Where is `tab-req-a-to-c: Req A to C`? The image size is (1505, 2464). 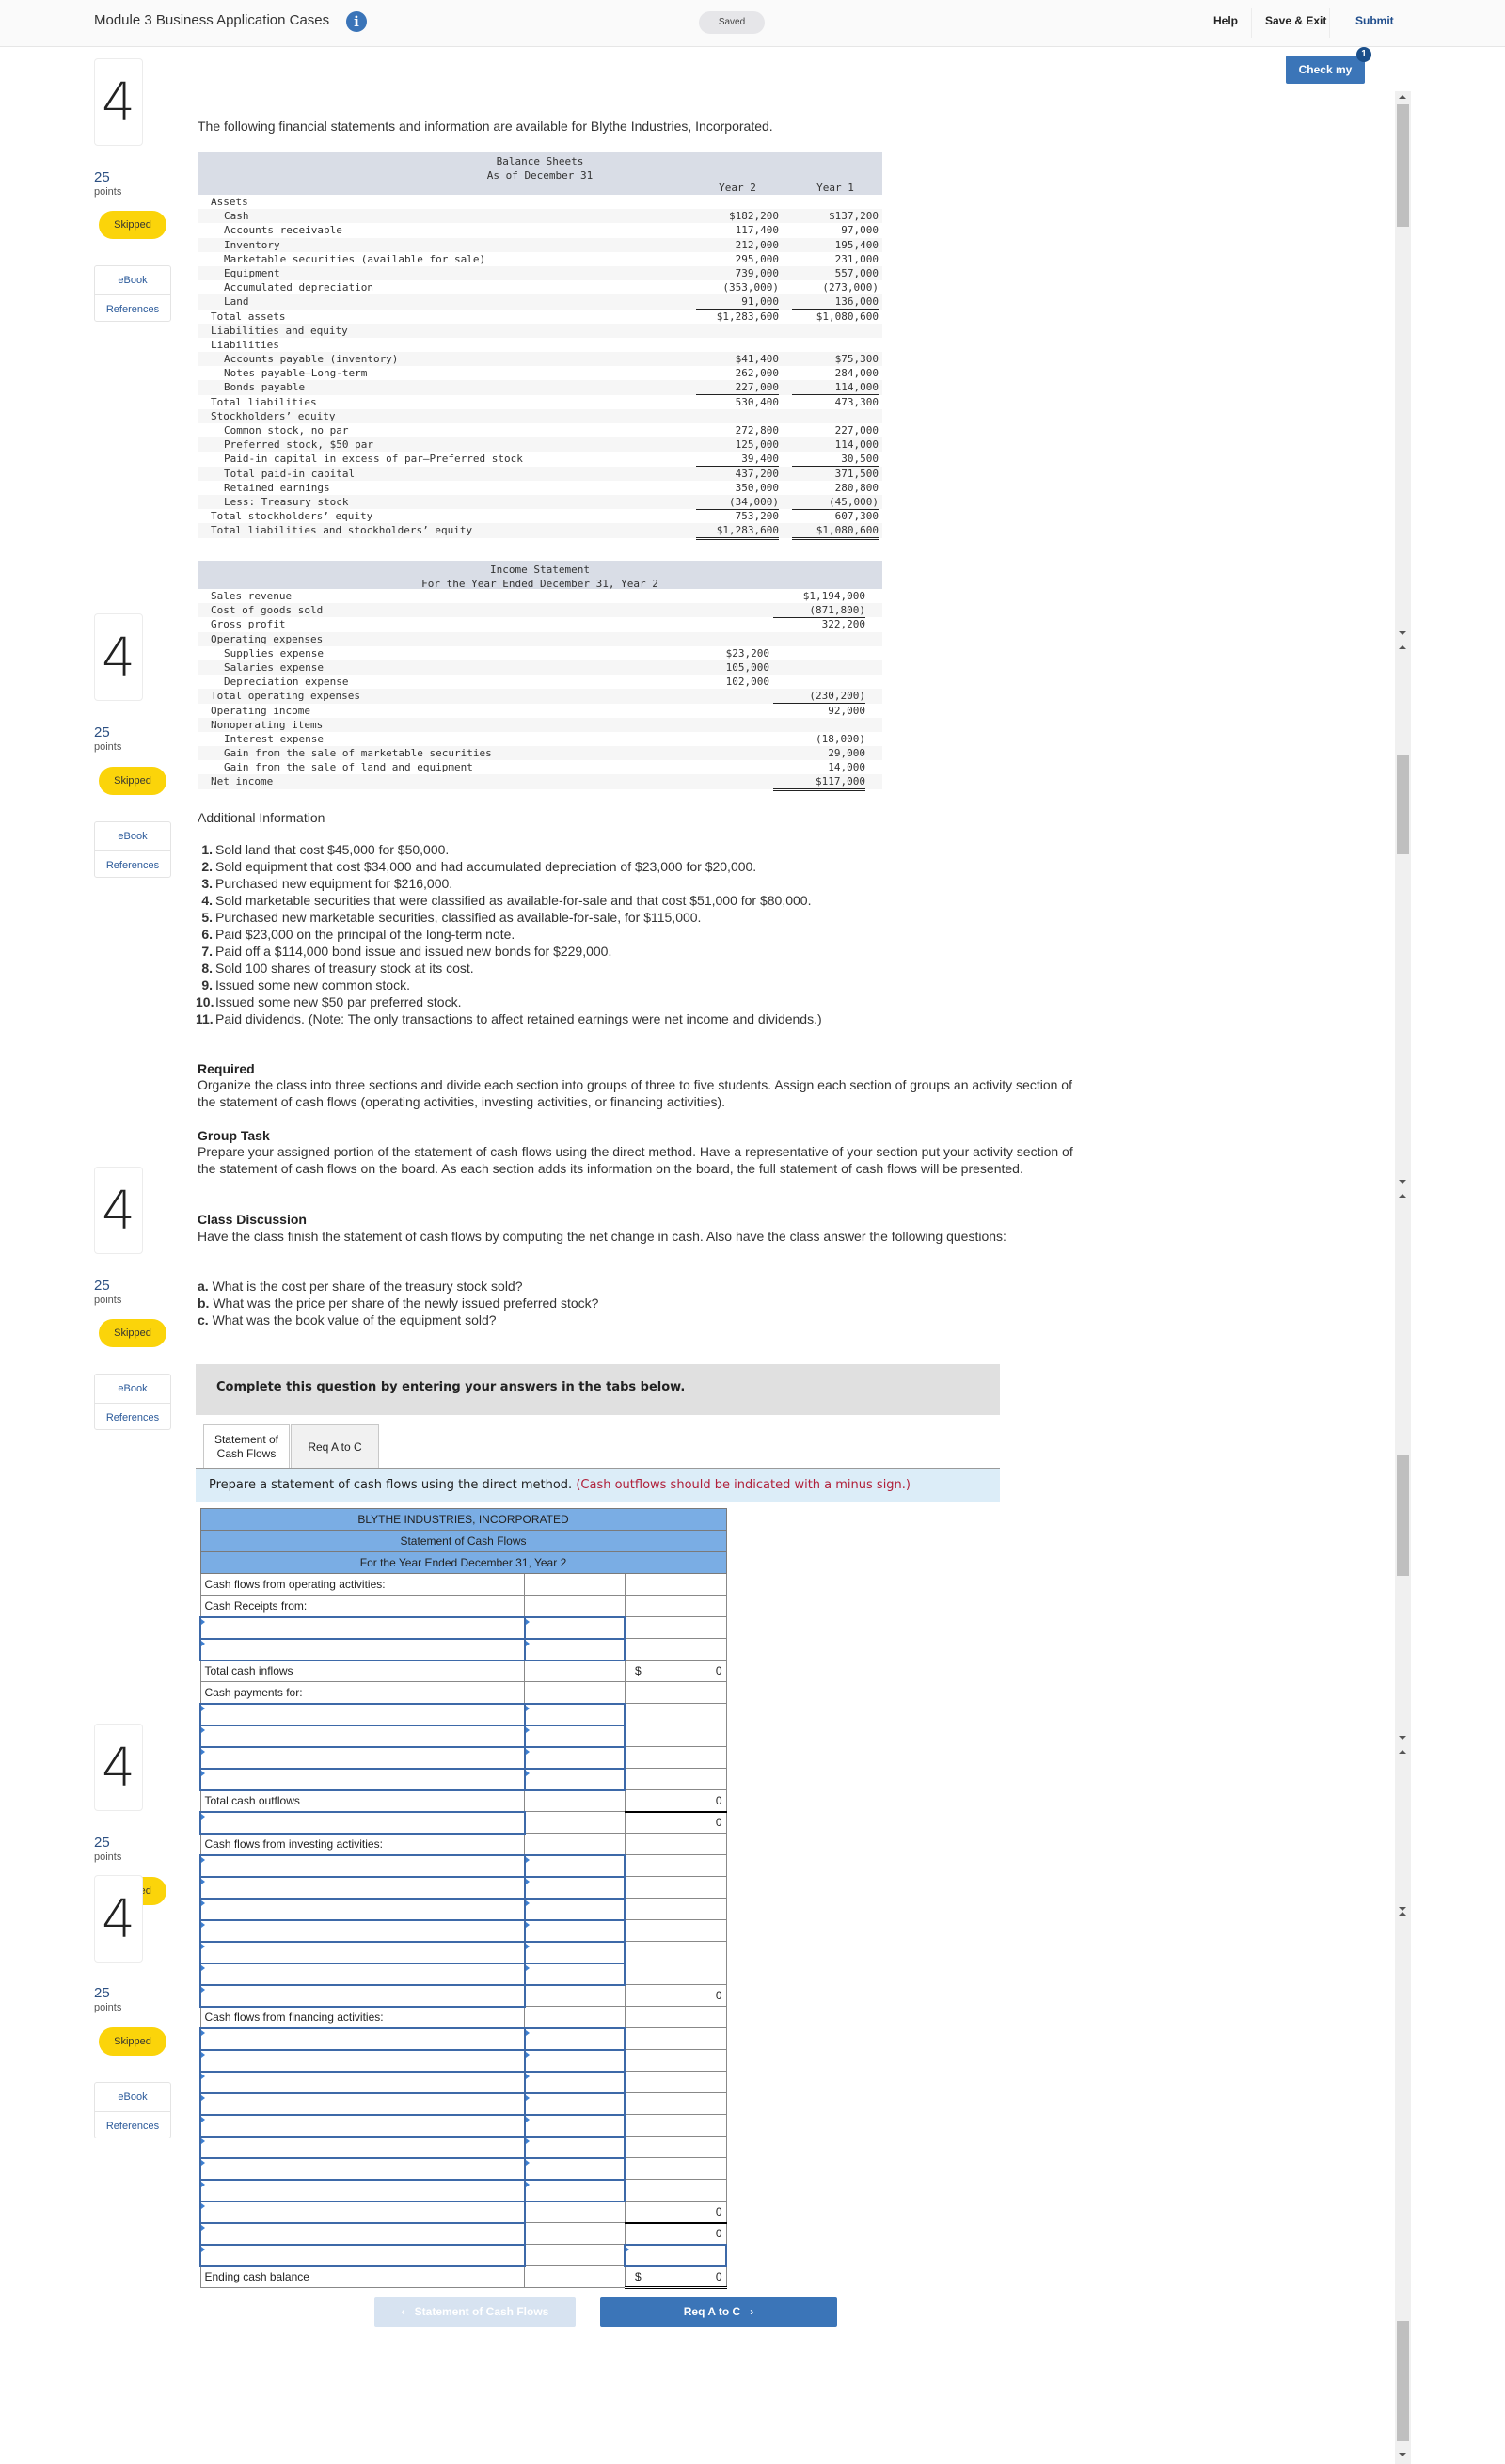 tab-req-a-to-c: Req A to C is located at coordinates (335, 1446).